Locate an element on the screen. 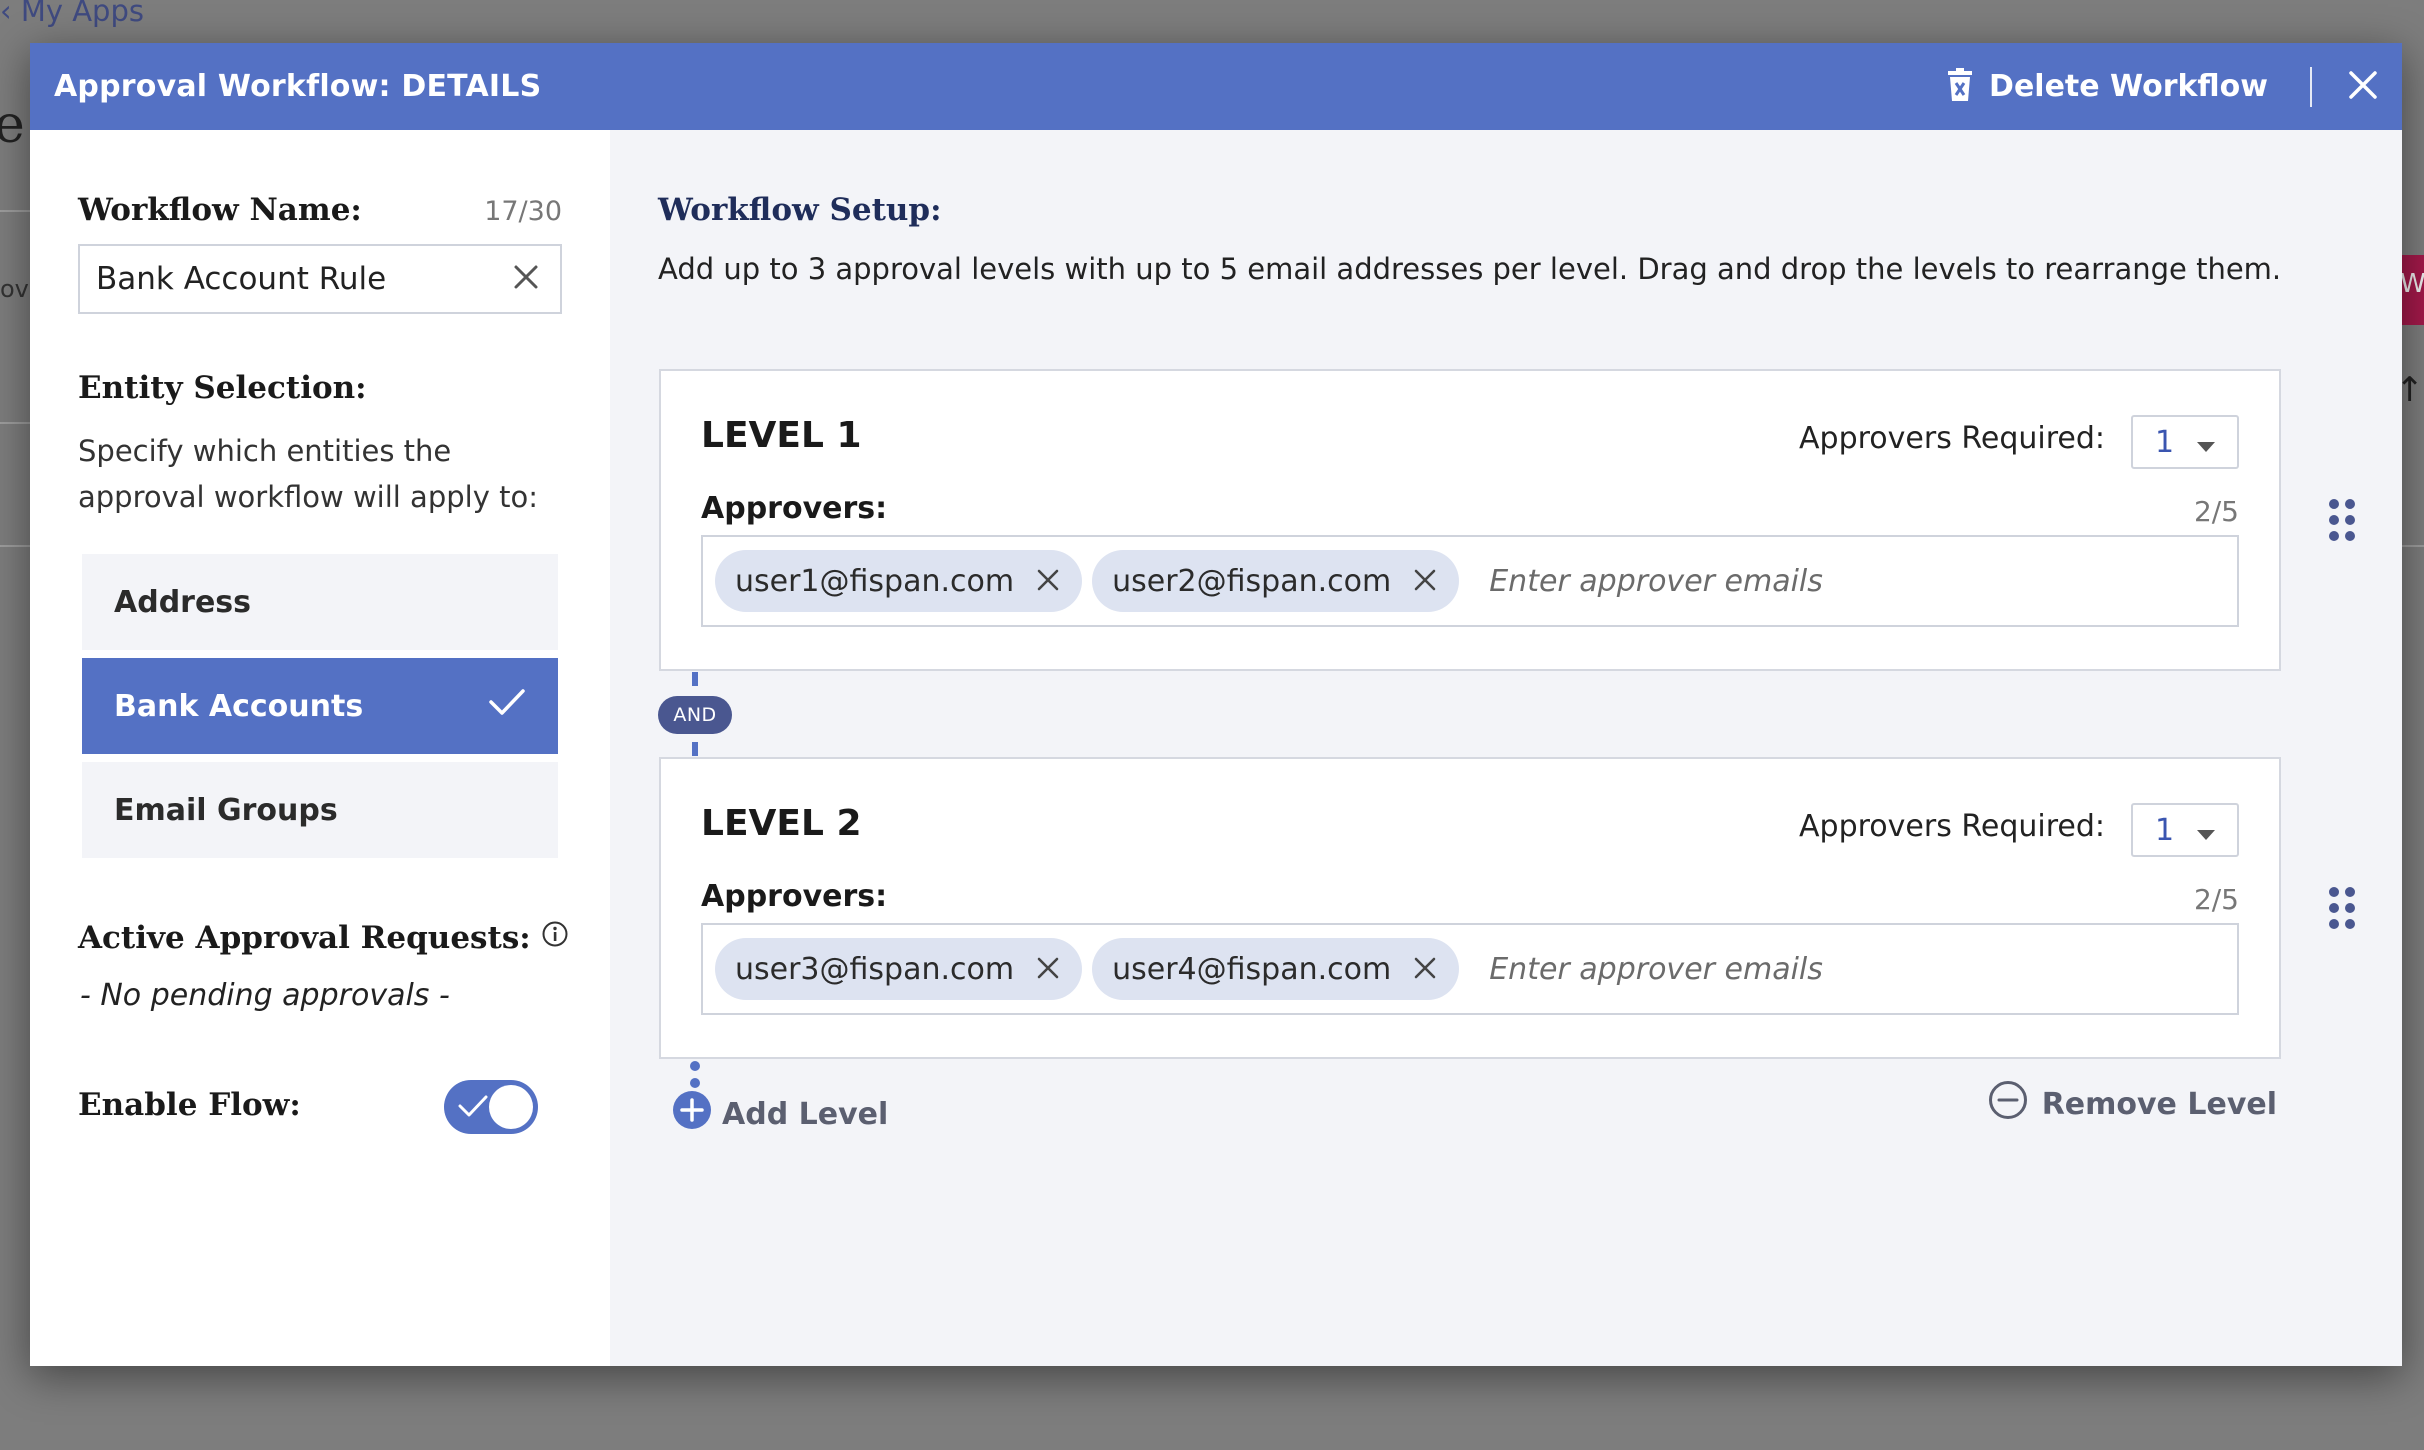  add-level-label: Add Level is located at coordinates (805, 1114).